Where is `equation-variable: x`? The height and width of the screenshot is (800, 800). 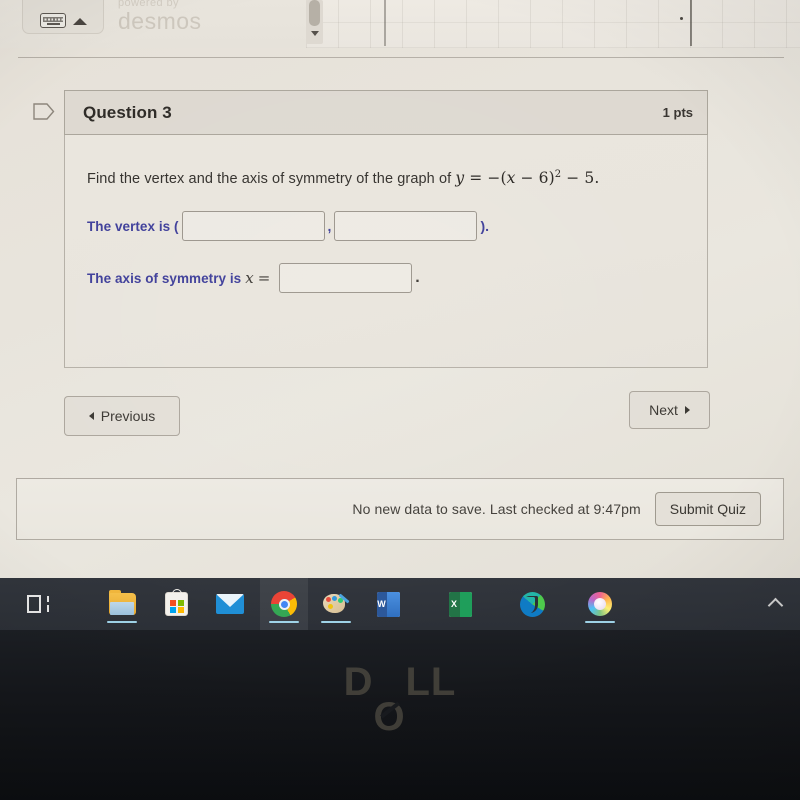
equation-variable: x is located at coordinates (511, 178).